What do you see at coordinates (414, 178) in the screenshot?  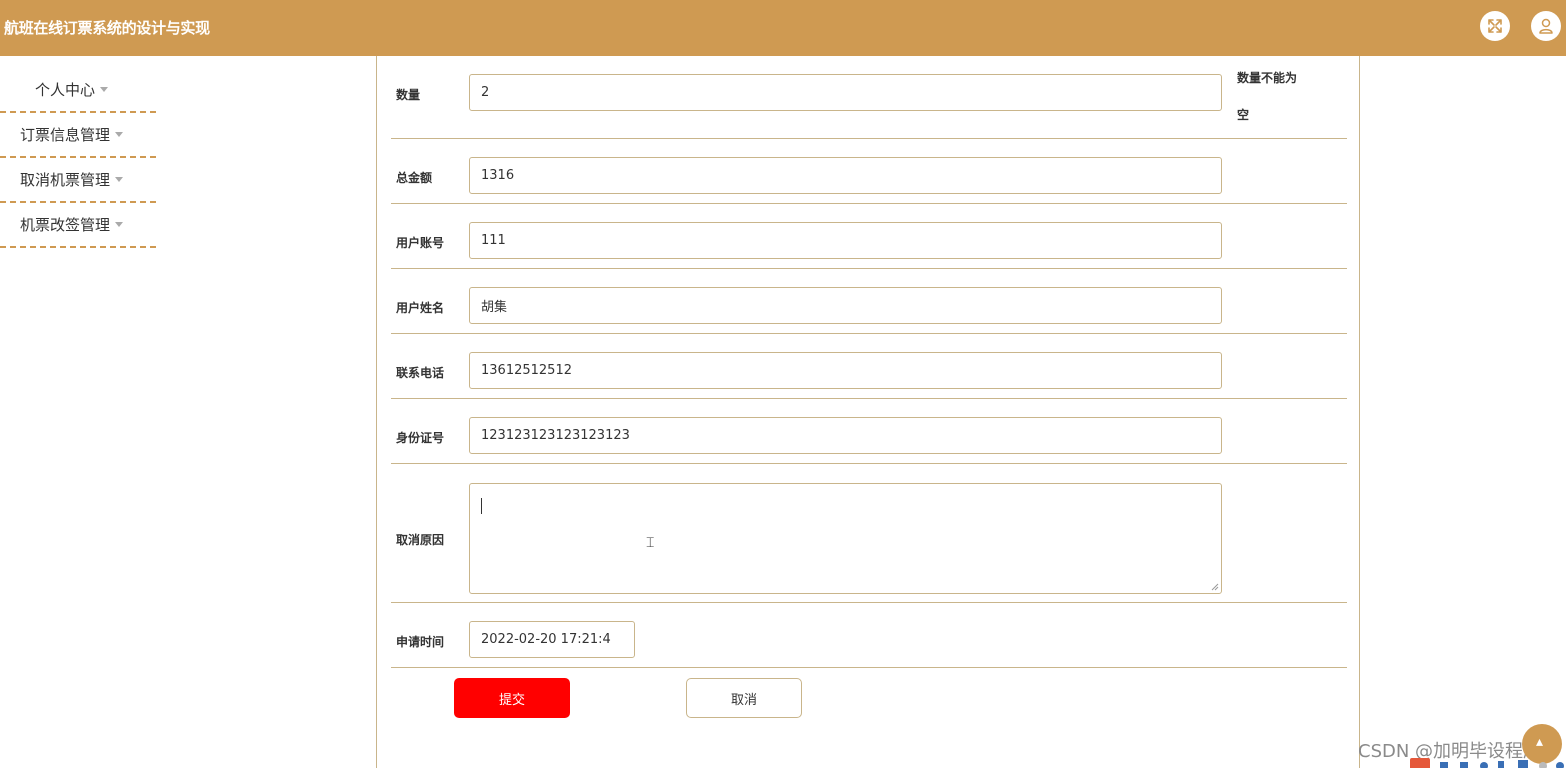 I see `total-label: 总金额` at bounding box center [414, 178].